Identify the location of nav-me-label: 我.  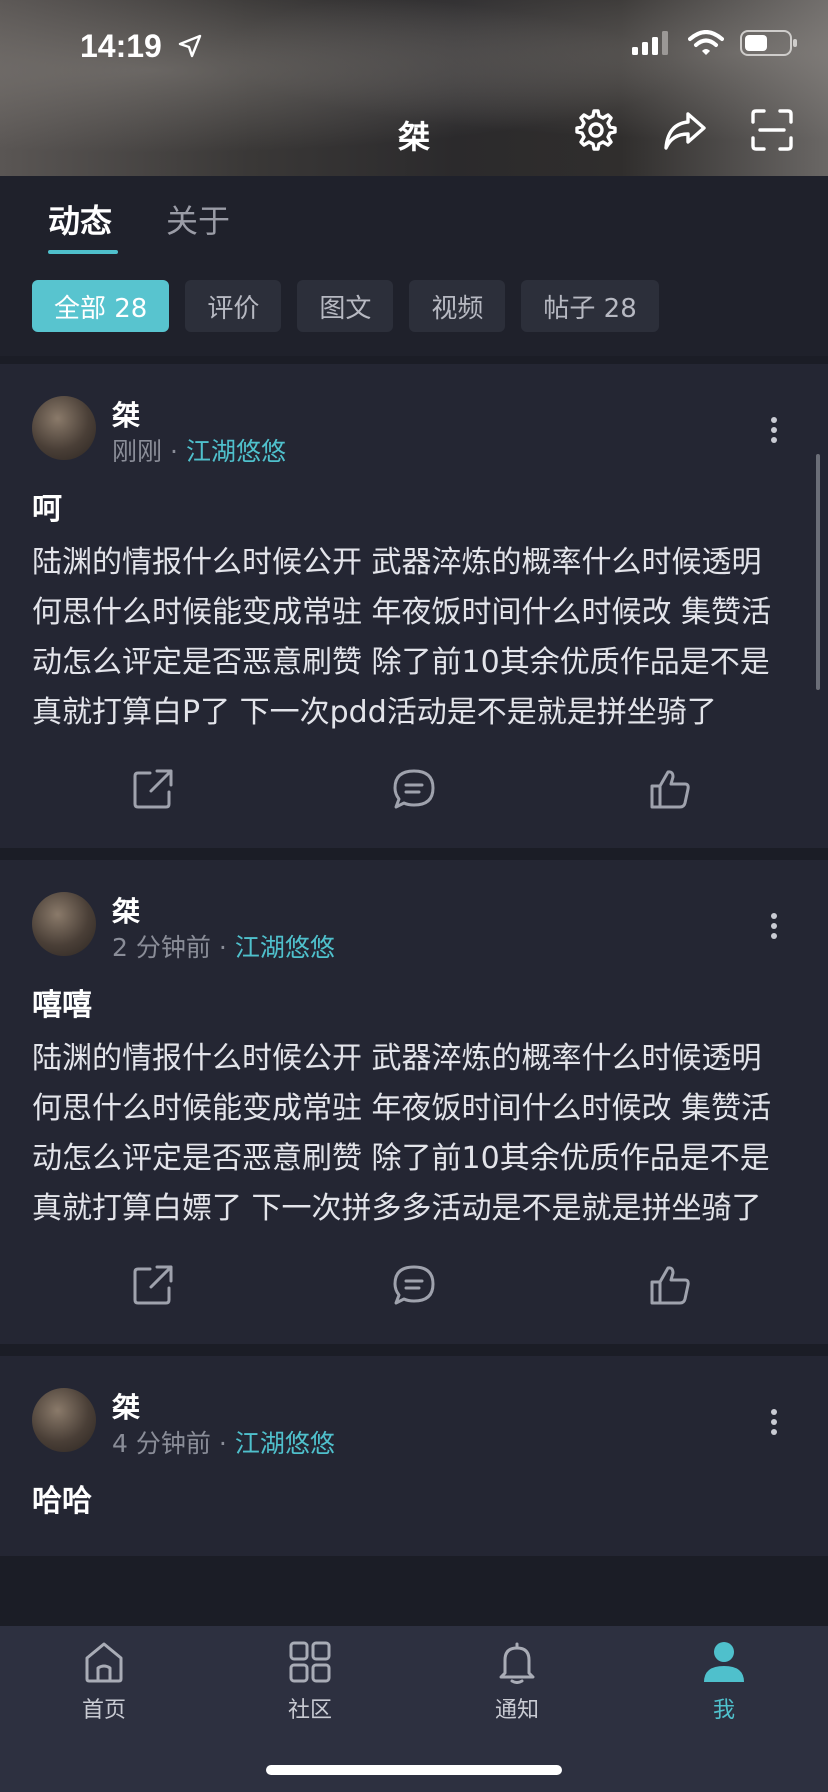
(723, 1710).